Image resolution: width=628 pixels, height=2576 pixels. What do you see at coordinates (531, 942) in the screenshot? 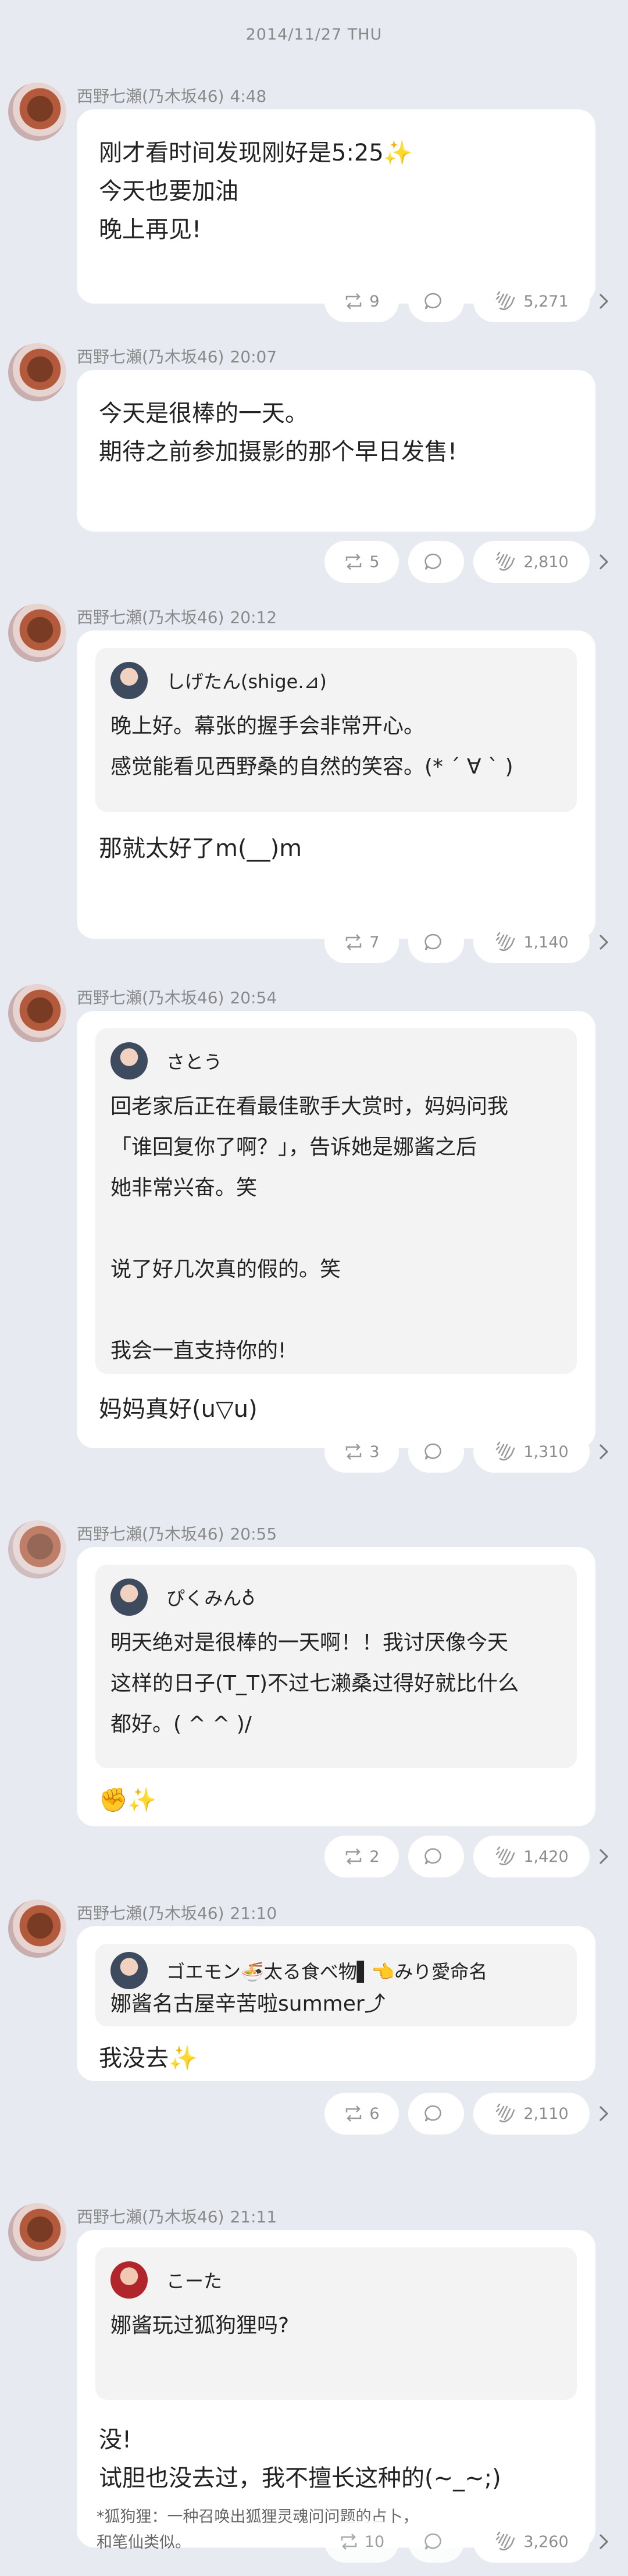
I see `clap-button: 1,140` at bounding box center [531, 942].